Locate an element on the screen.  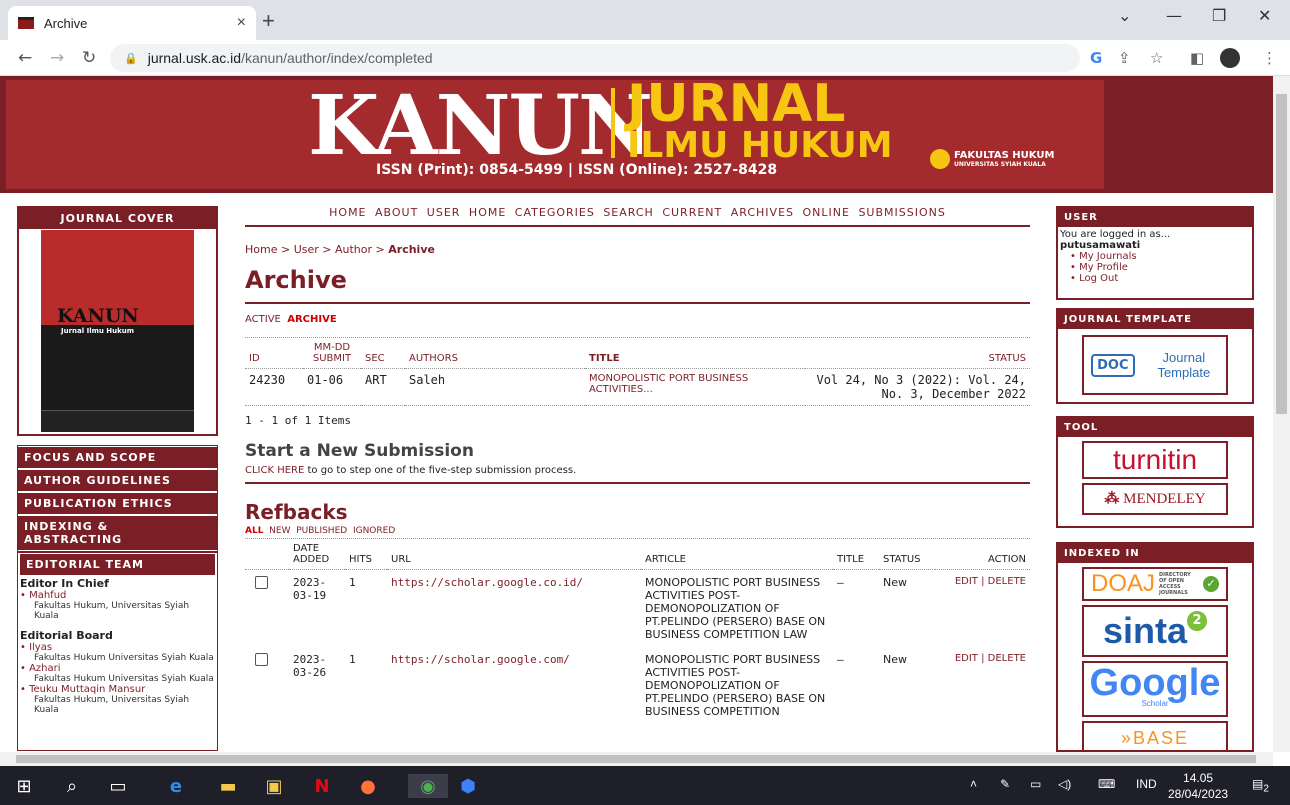
firefox-icon: ● is located at coordinates (368, 786).